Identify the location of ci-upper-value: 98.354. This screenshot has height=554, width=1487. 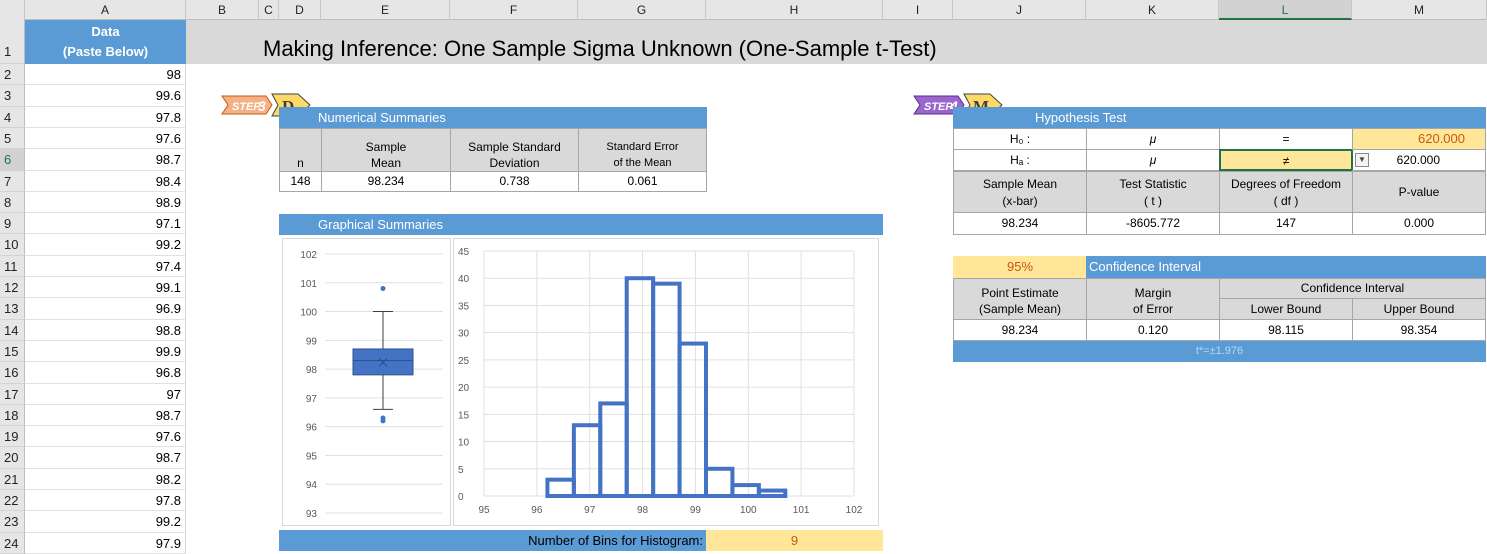
(1419, 330).